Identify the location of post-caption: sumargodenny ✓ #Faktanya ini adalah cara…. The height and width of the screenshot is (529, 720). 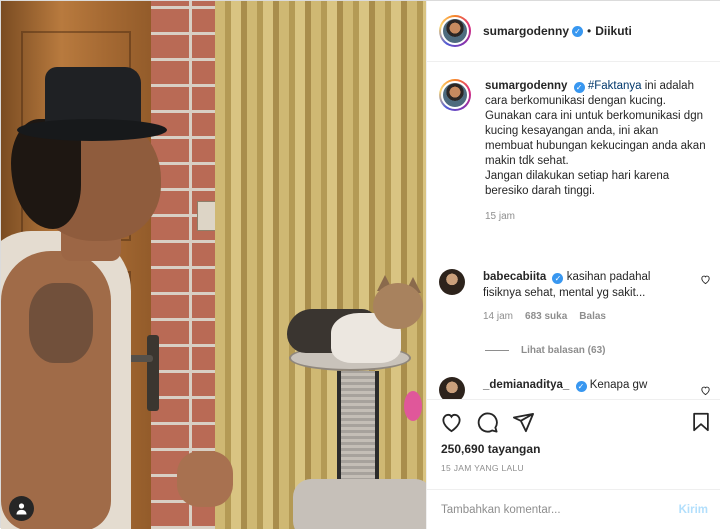
(574, 151).